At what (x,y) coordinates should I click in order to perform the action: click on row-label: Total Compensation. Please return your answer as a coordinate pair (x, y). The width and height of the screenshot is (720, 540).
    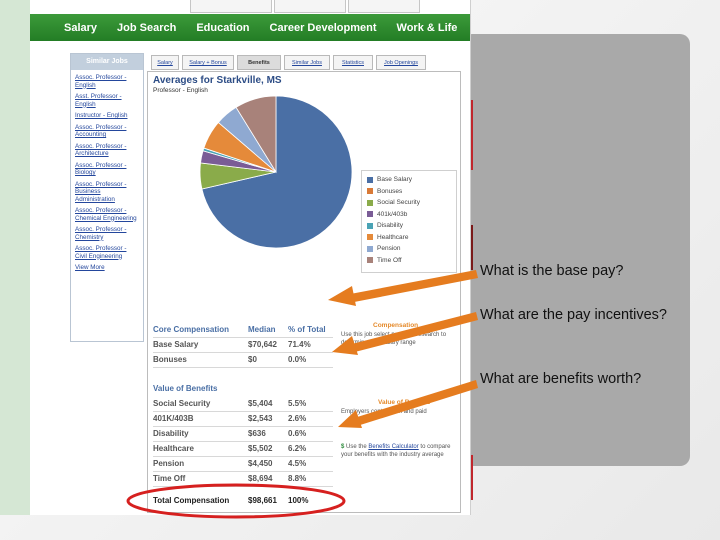
    Looking at the image, I should click on (191, 500).